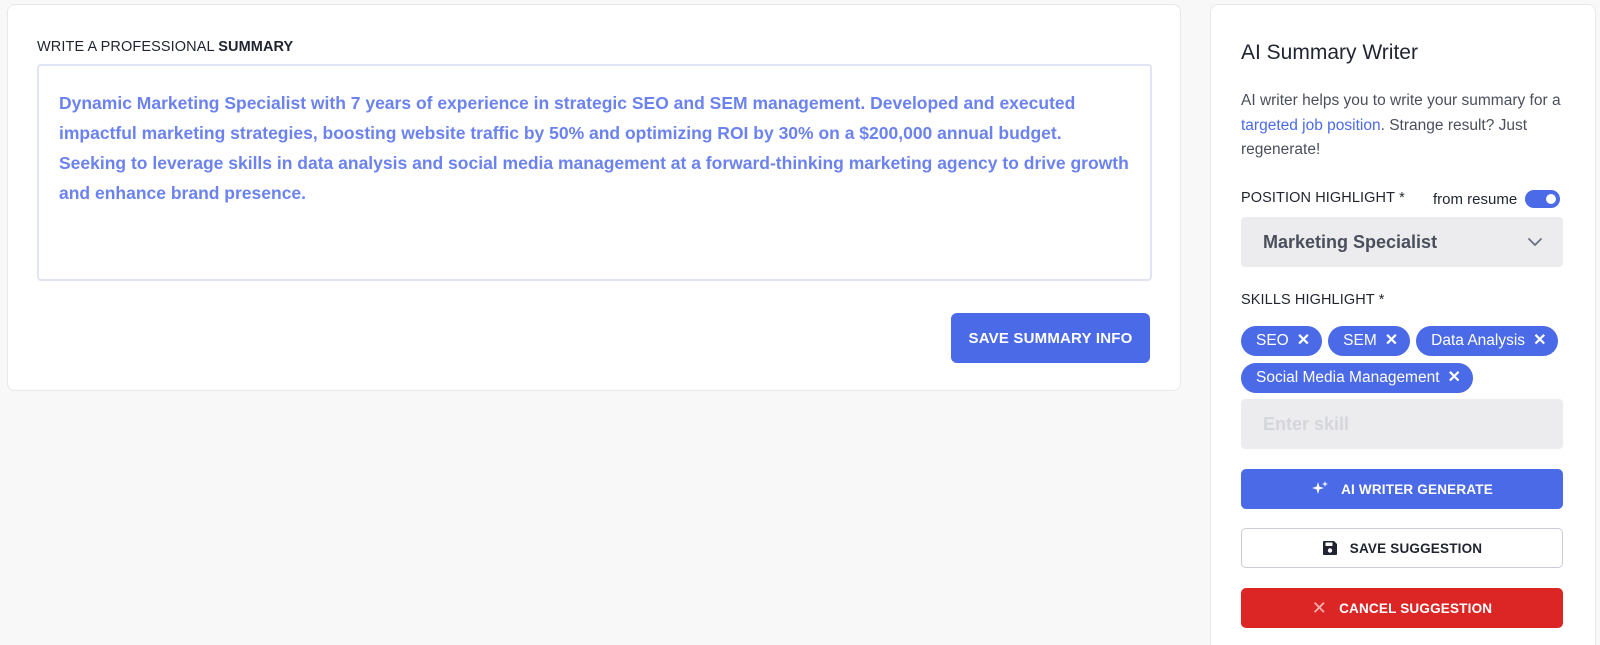  I want to click on save-suggestion-button: SAVE SUGGESTION, so click(1402, 548).